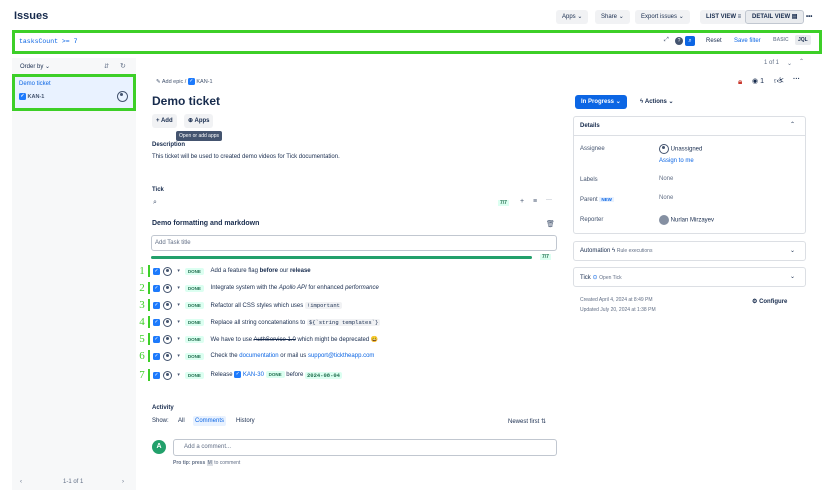  What do you see at coordinates (769, 301) in the screenshot?
I see `configure-button: ⚙ Configure` at bounding box center [769, 301].